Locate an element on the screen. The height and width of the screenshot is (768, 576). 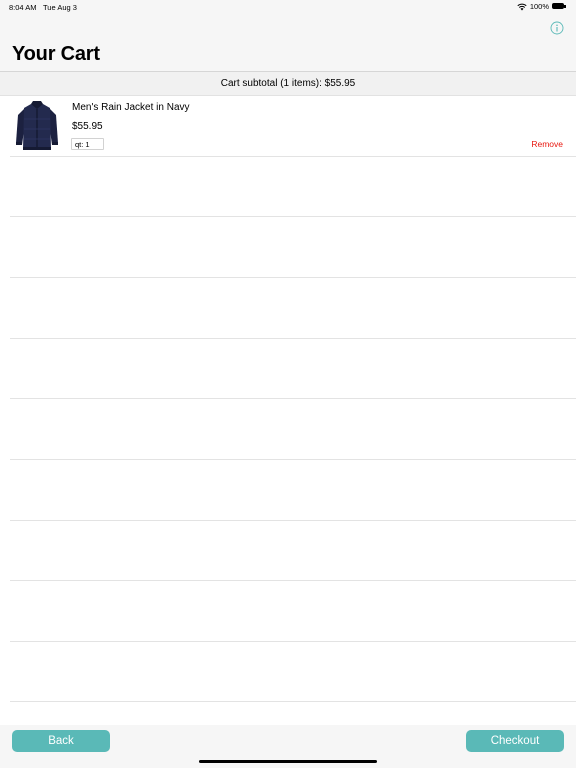
checkout-button: Checkout is located at coordinates (515, 741).